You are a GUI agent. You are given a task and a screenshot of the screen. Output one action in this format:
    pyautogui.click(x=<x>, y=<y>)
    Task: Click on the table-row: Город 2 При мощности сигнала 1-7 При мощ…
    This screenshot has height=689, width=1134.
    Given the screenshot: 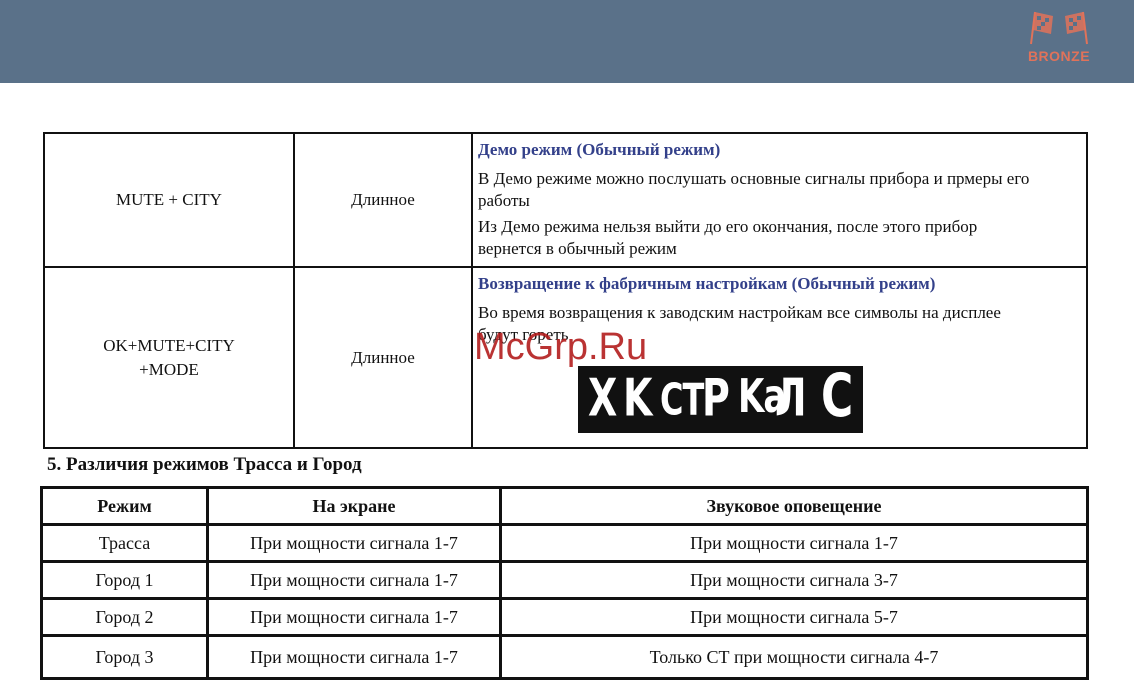 What is the action you would take?
    pyautogui.click(x=564, y=617)
    